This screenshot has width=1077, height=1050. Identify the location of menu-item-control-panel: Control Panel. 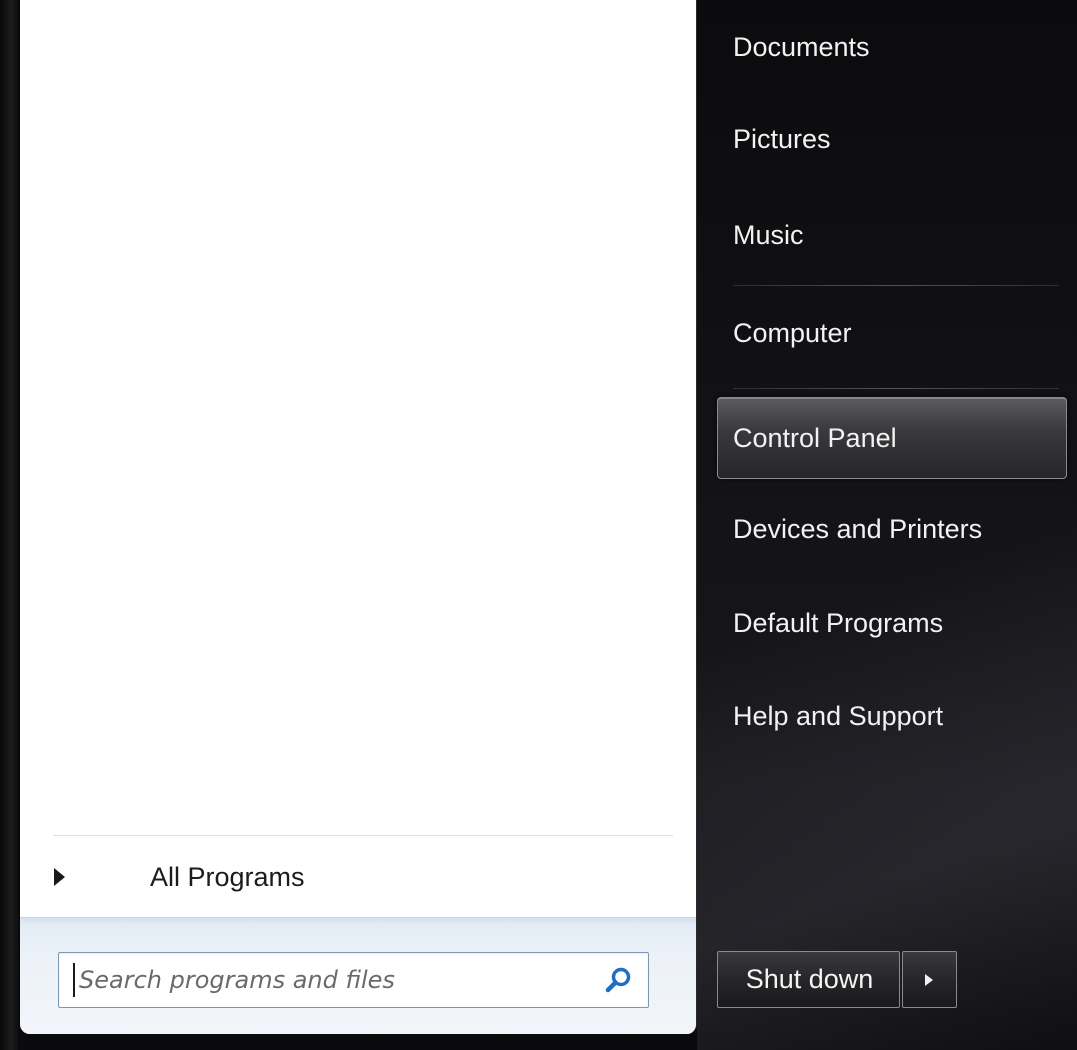
(892, 438).